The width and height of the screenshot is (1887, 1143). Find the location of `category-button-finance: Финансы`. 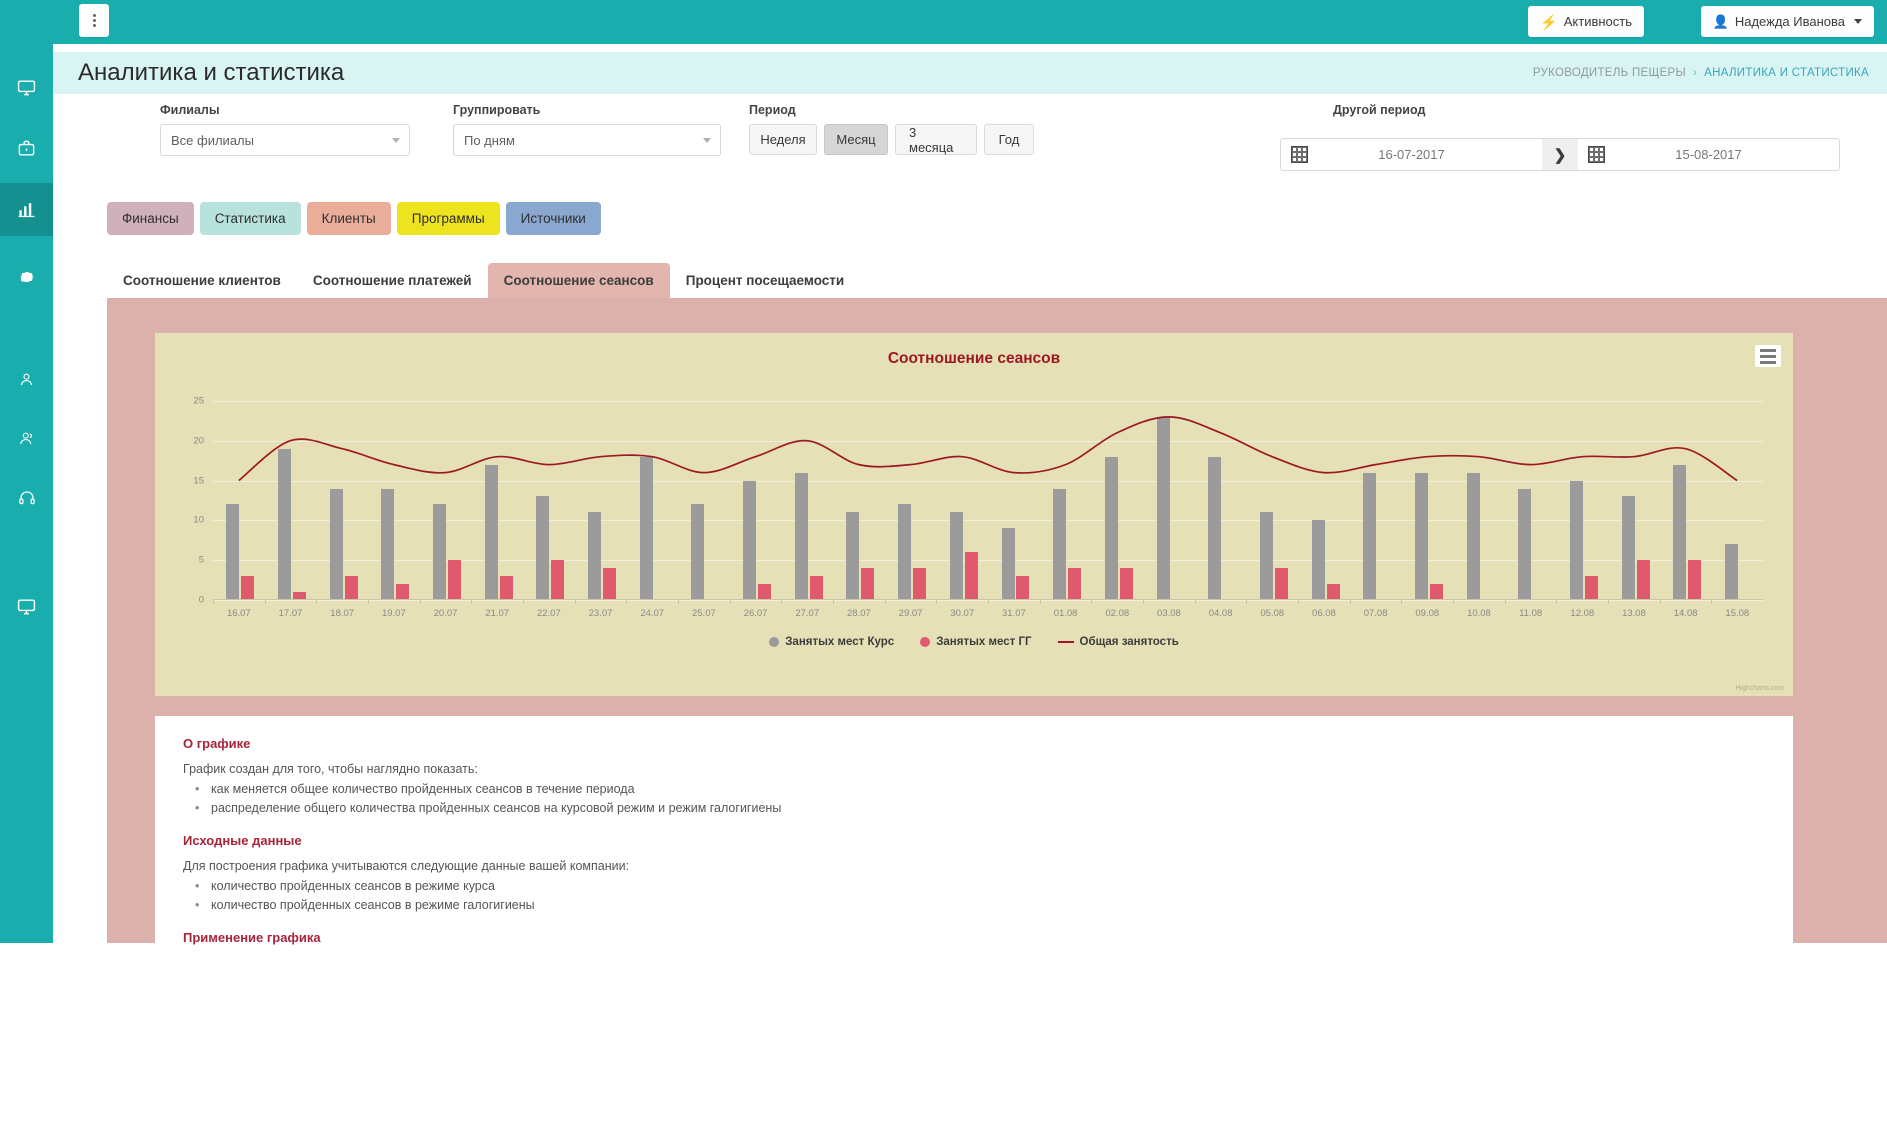

category-button-finance: Финансы is located at coordinates (150, 218).